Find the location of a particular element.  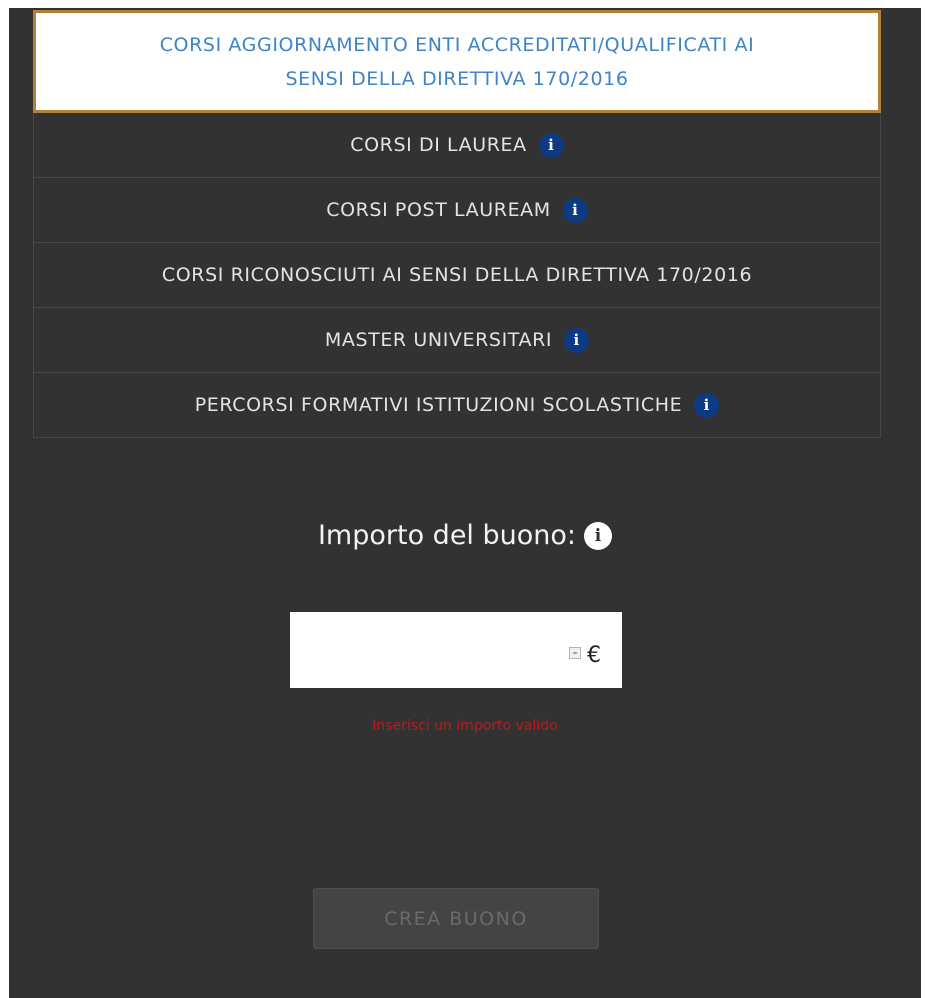

course-type-label: SENSI DELLA DIRETTIVA 170/2016 is located at coordinates (457, 78).